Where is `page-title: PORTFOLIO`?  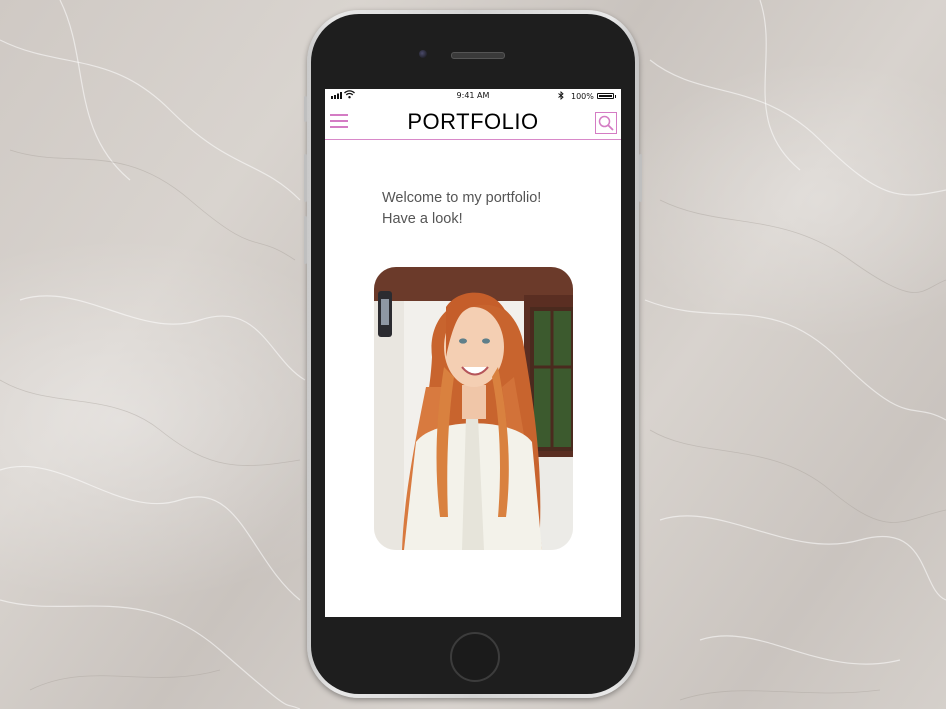
page-title: PORTFOLIO is located at coordinates (473, 121).